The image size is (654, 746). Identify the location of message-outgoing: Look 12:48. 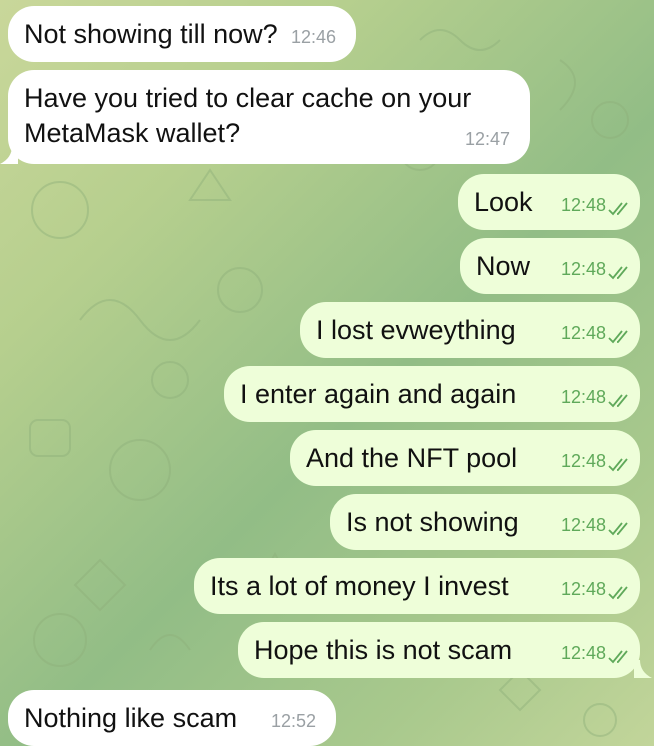
(549, 202).